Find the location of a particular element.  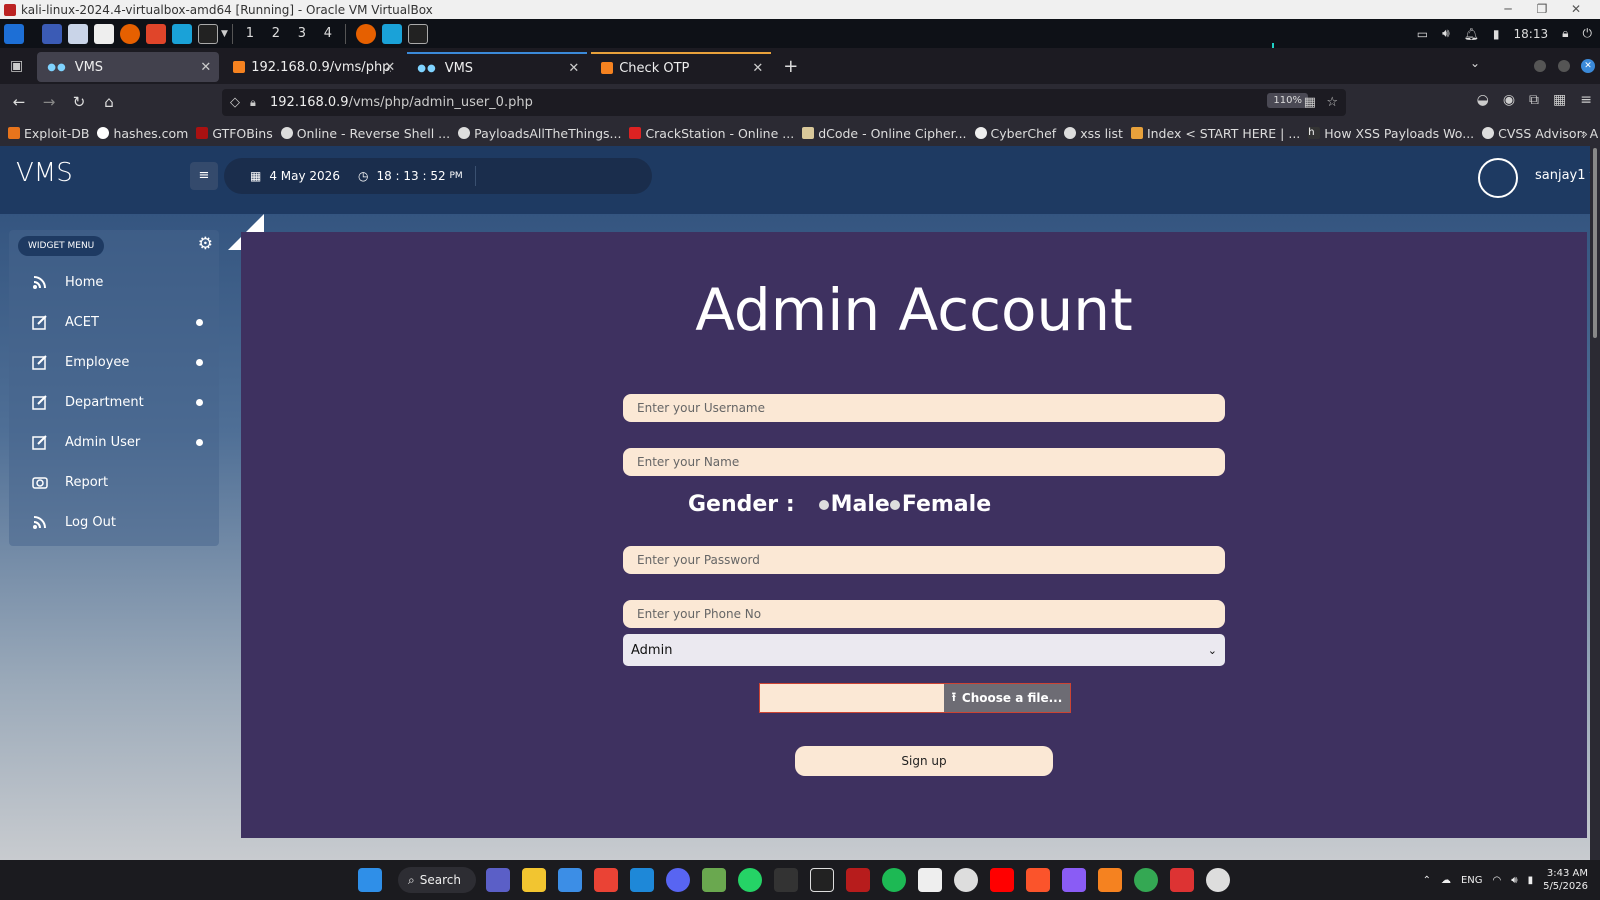

screen-icon: ▭ is located at coordinates (1422, 34).